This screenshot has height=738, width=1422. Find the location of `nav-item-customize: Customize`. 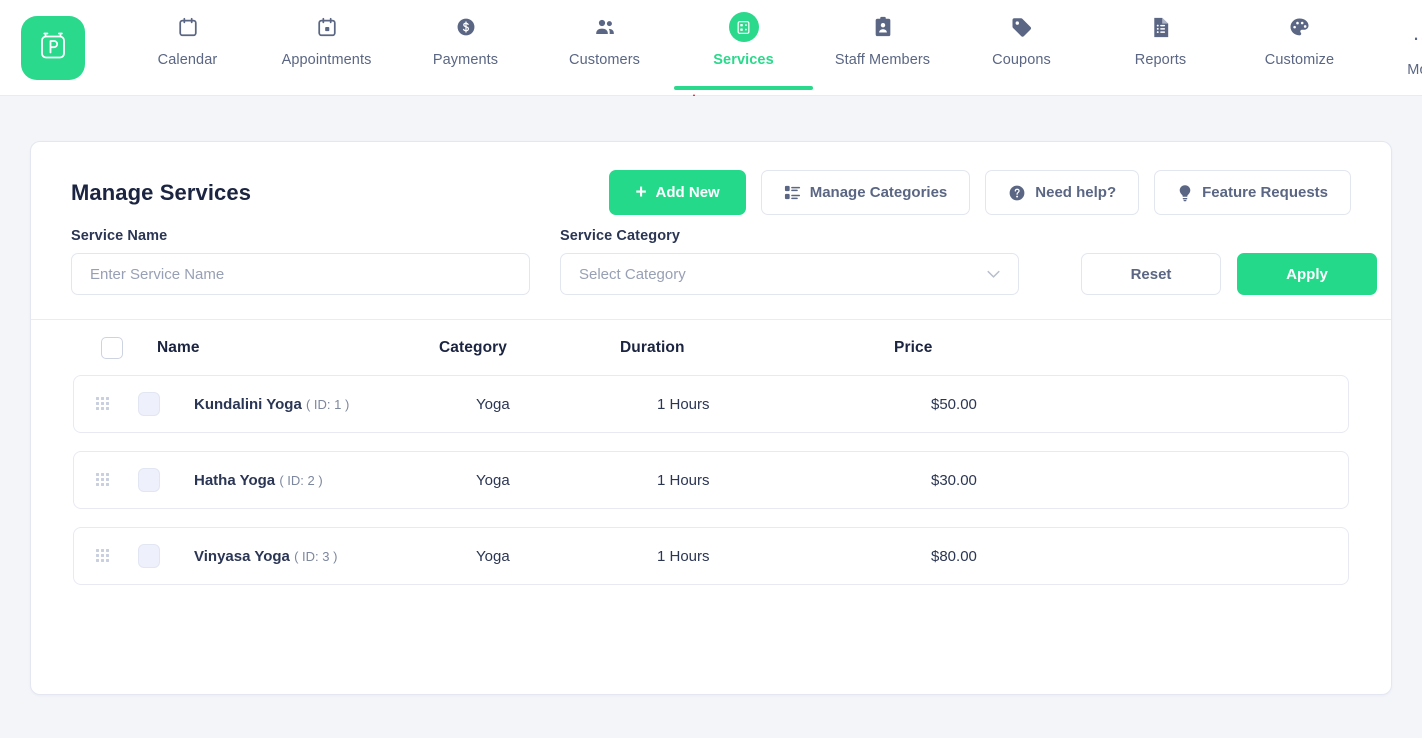

nav-item-customize: Customize is located at coordinates (1299, 34).